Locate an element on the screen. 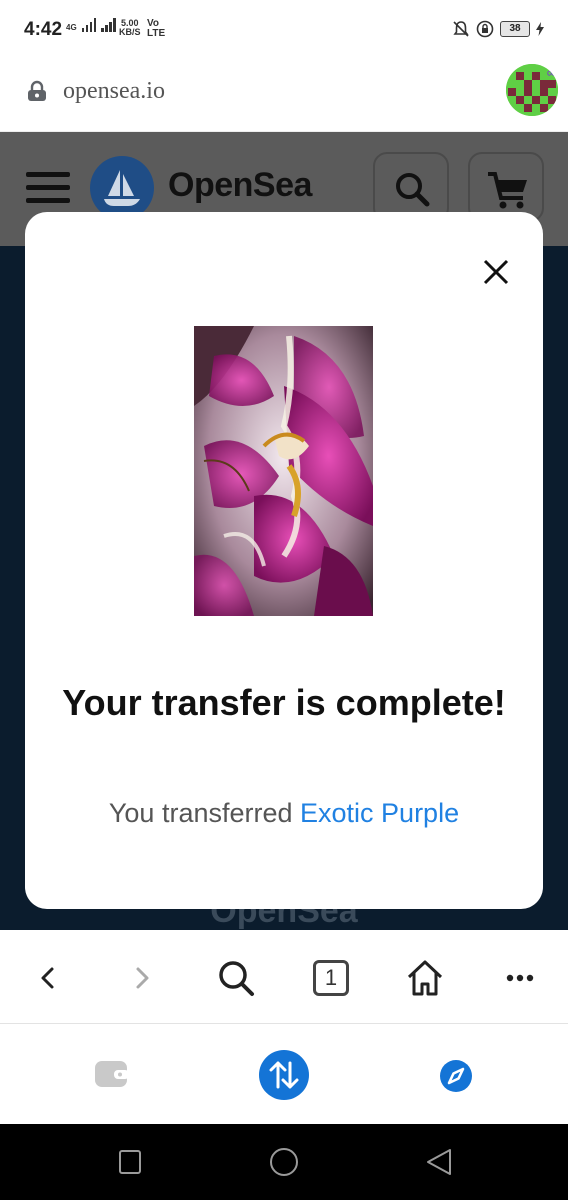 The width and height of the screenshot is (568, 1200). opensea-logo is located at coordinates (122, 188).